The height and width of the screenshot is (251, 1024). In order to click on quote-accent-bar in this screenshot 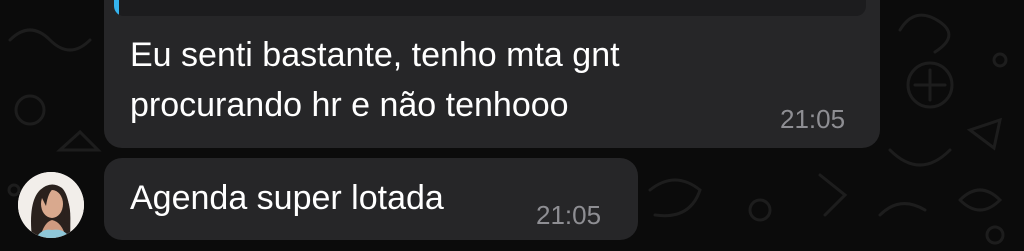, I will do `click(116, 8)`.